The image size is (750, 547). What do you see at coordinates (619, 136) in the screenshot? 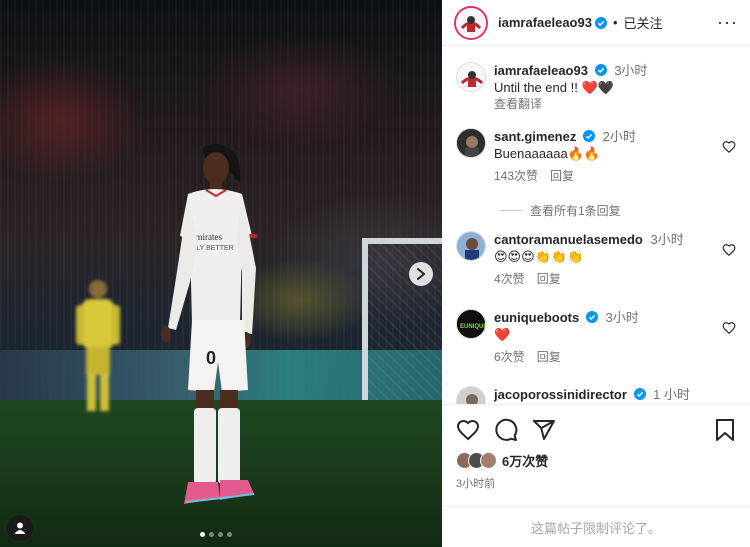
I see `comment-time: 2小时` at bounding box center [619, 136].